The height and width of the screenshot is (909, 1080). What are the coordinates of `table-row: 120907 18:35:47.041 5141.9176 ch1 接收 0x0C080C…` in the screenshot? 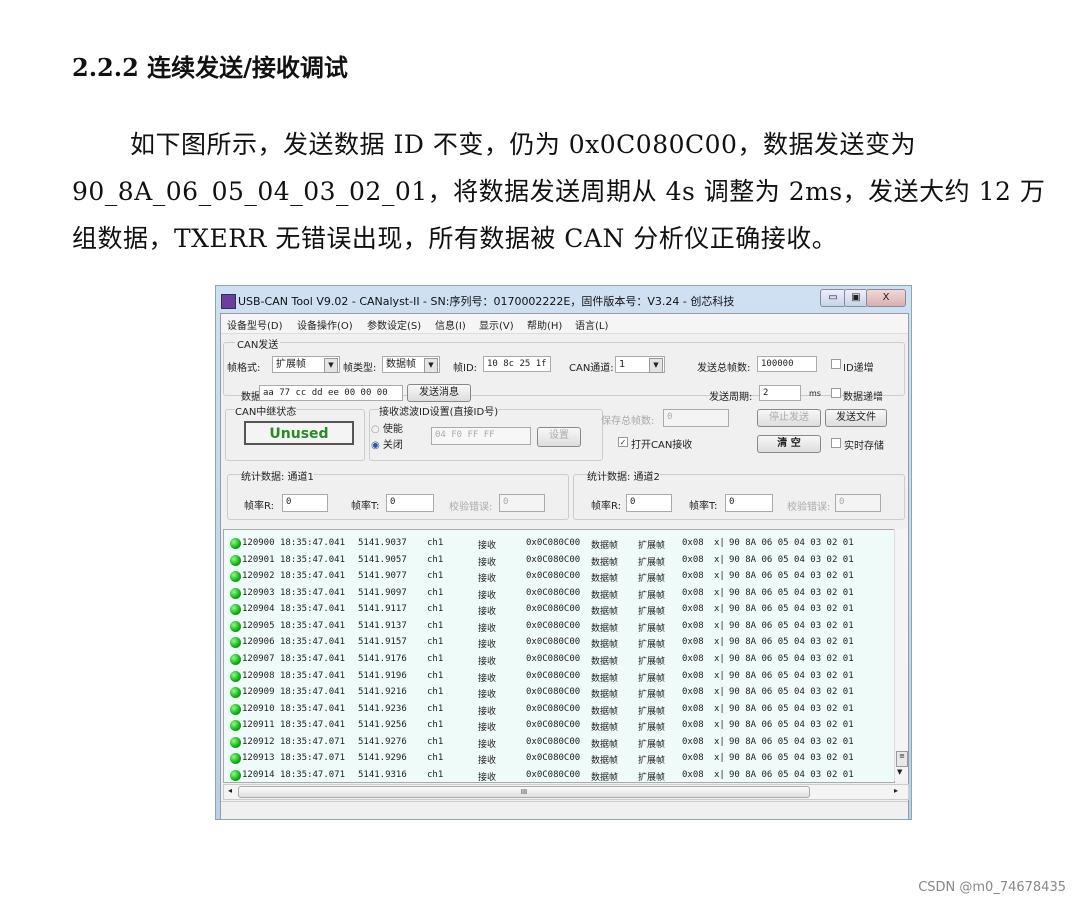 It's located at (554, 660).